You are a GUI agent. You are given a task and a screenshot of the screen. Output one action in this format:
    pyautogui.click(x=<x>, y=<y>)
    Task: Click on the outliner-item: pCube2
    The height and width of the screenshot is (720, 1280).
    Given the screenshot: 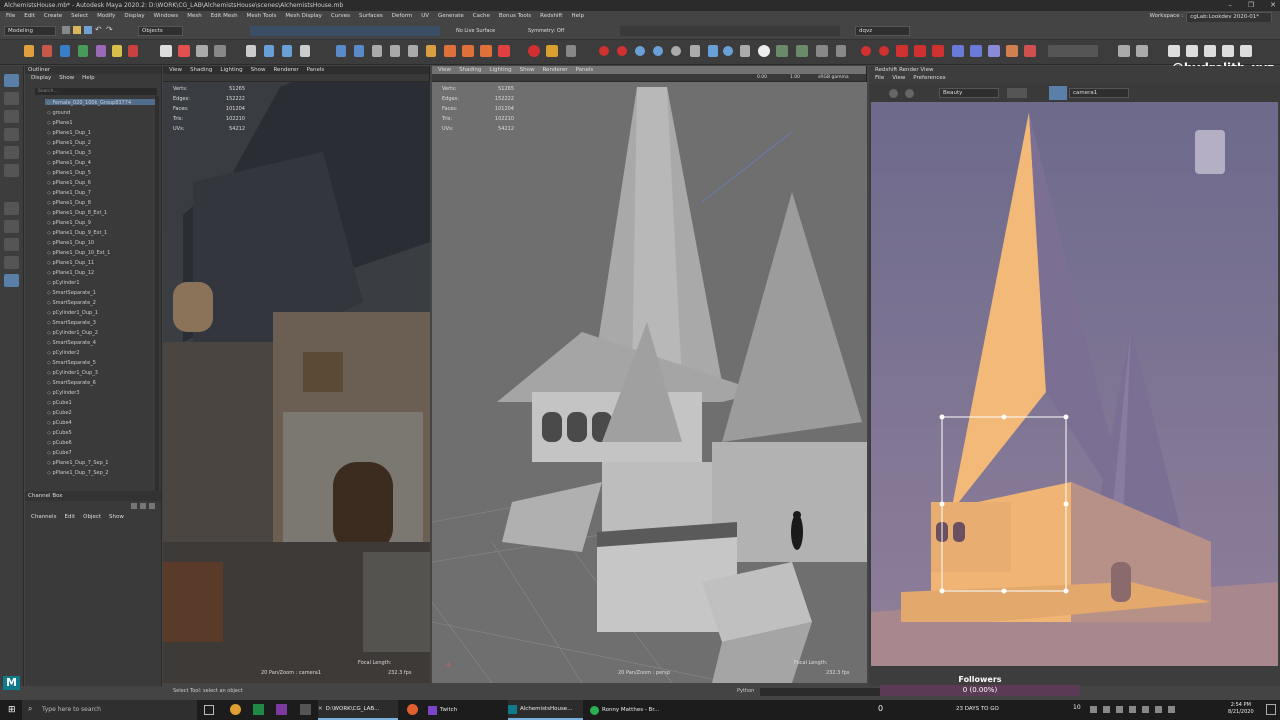 What is the action you would take?
    pyautogui.click(x=59, y=413)
    